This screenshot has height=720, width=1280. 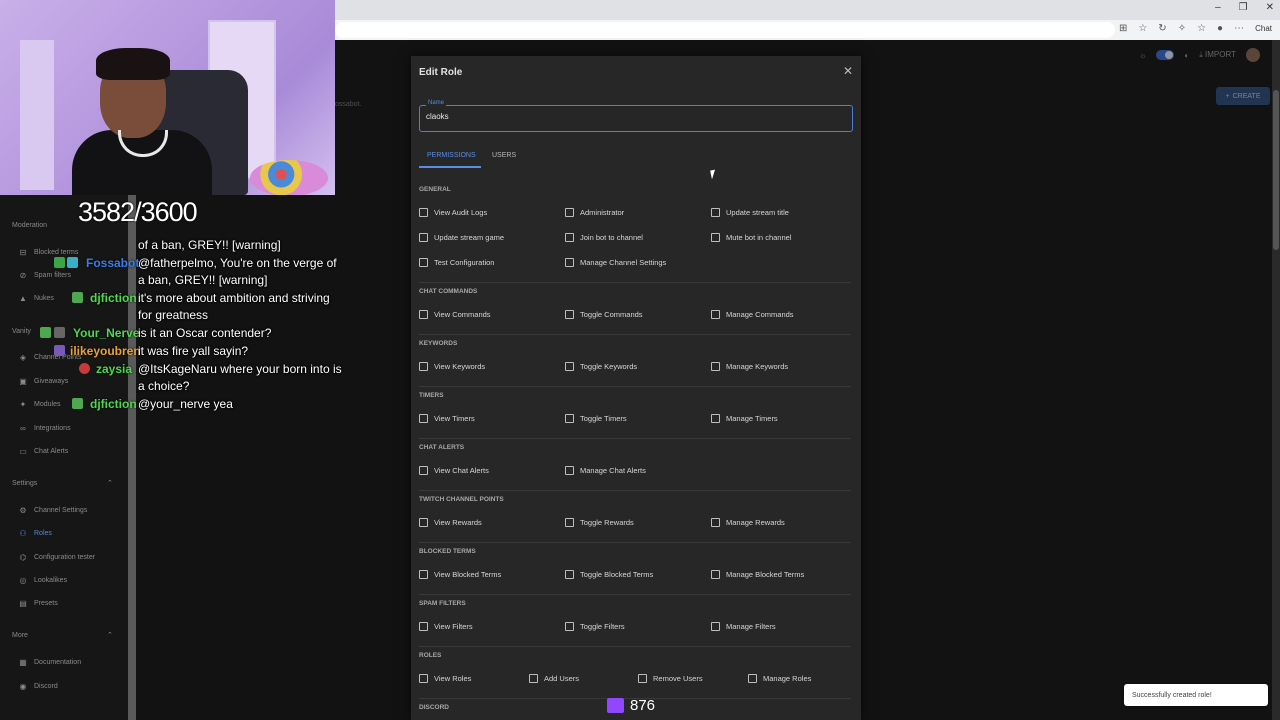 What do you see at coordinates (1218, 7) in the screenshot?
I see `minimize-button: –` at bounding box center [1218, 7].